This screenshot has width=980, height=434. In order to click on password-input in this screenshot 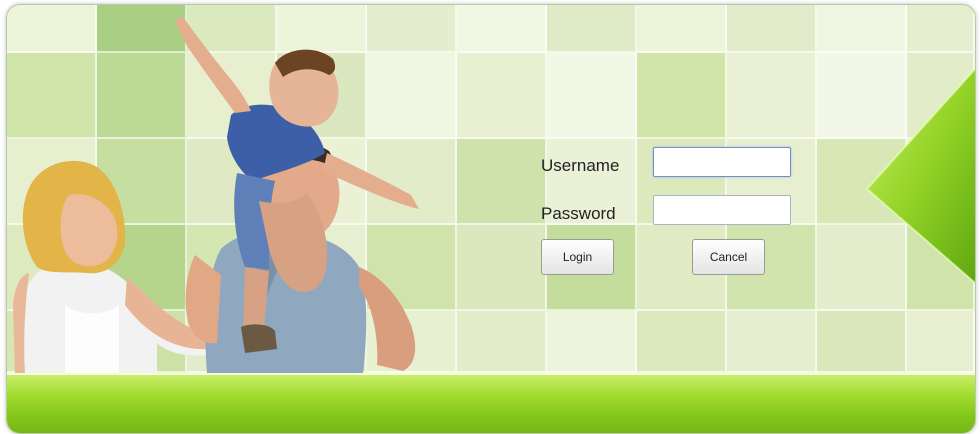, I will do `click(722, 210)`.